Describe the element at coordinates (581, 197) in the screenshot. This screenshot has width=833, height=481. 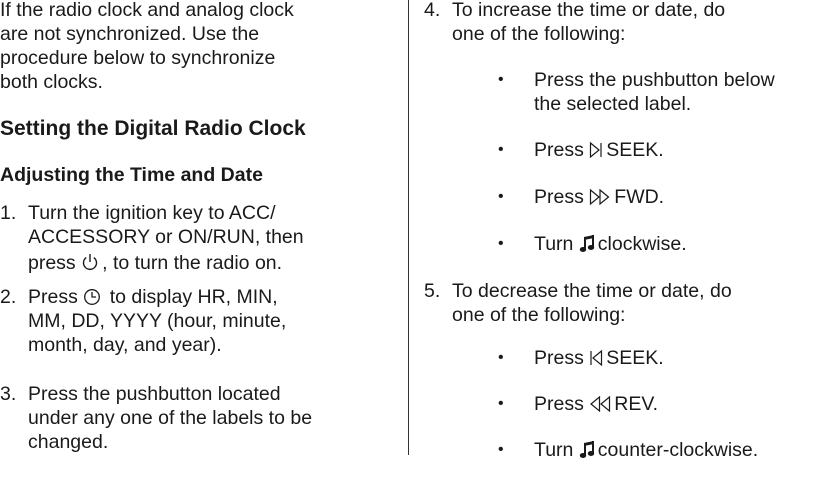
I see `list-item: • Press FWD.` at that location.